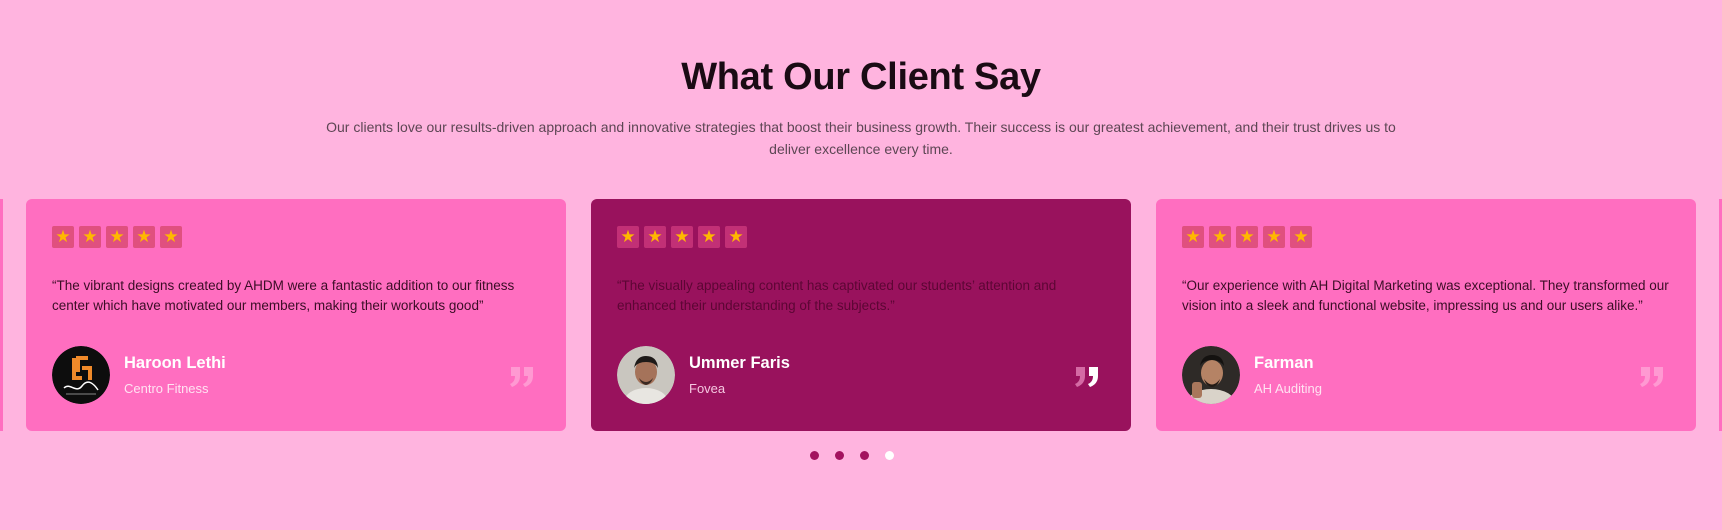 The image size is (1722, 530). What do you see at coordinates (166, 388) in the screenshot?
I see `client-company: Centro Fitness` at bounding box center [166, 388].